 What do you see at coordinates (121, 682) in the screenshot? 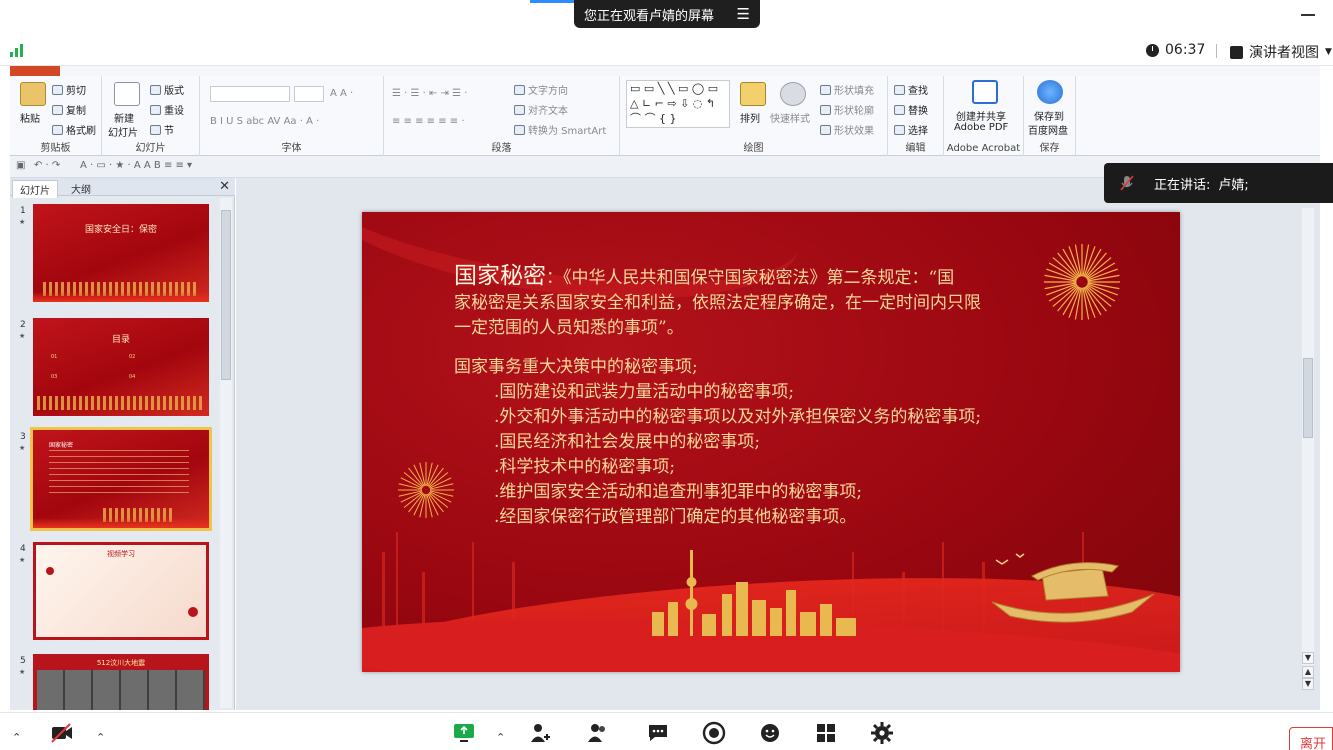
I see `slide-thumbnail-5: 512汶川大地震` at bounding box center [121, 682].